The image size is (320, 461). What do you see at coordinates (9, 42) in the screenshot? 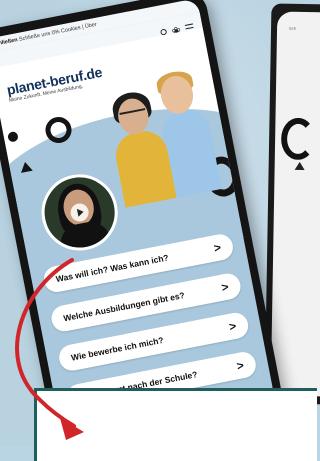
I see `cookie-bar-close: Schließen` at bounding box center [9, 42].